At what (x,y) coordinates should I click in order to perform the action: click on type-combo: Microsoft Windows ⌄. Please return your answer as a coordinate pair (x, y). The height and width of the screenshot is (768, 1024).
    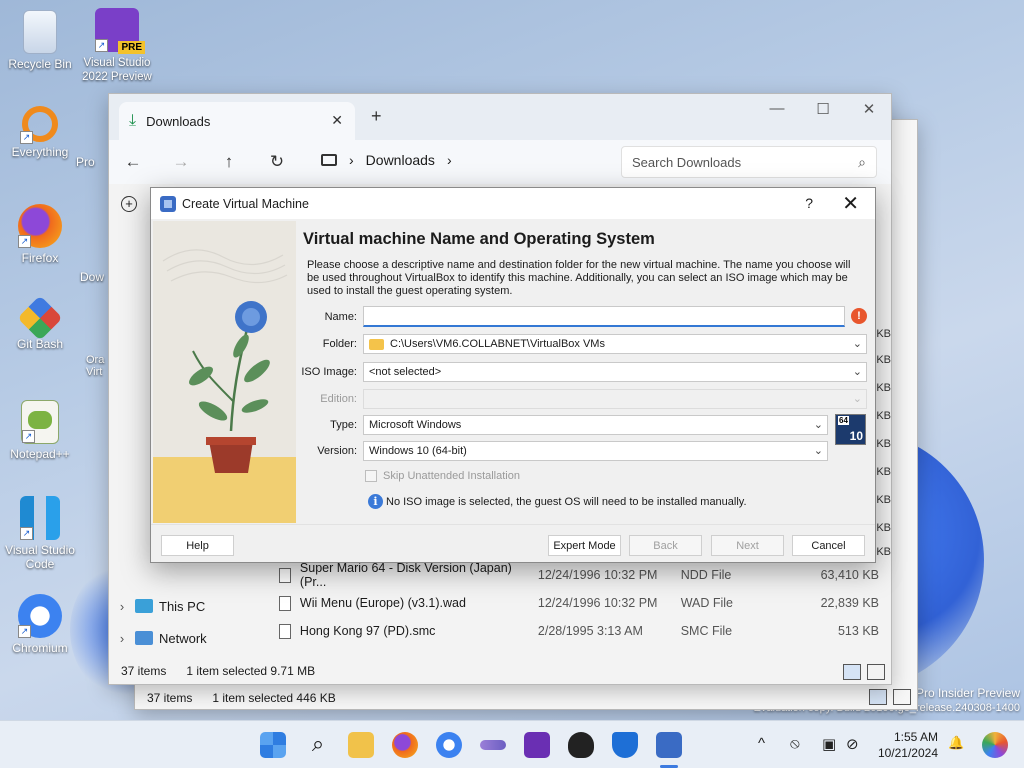
    Looking at the image, I should click on (595, 425).